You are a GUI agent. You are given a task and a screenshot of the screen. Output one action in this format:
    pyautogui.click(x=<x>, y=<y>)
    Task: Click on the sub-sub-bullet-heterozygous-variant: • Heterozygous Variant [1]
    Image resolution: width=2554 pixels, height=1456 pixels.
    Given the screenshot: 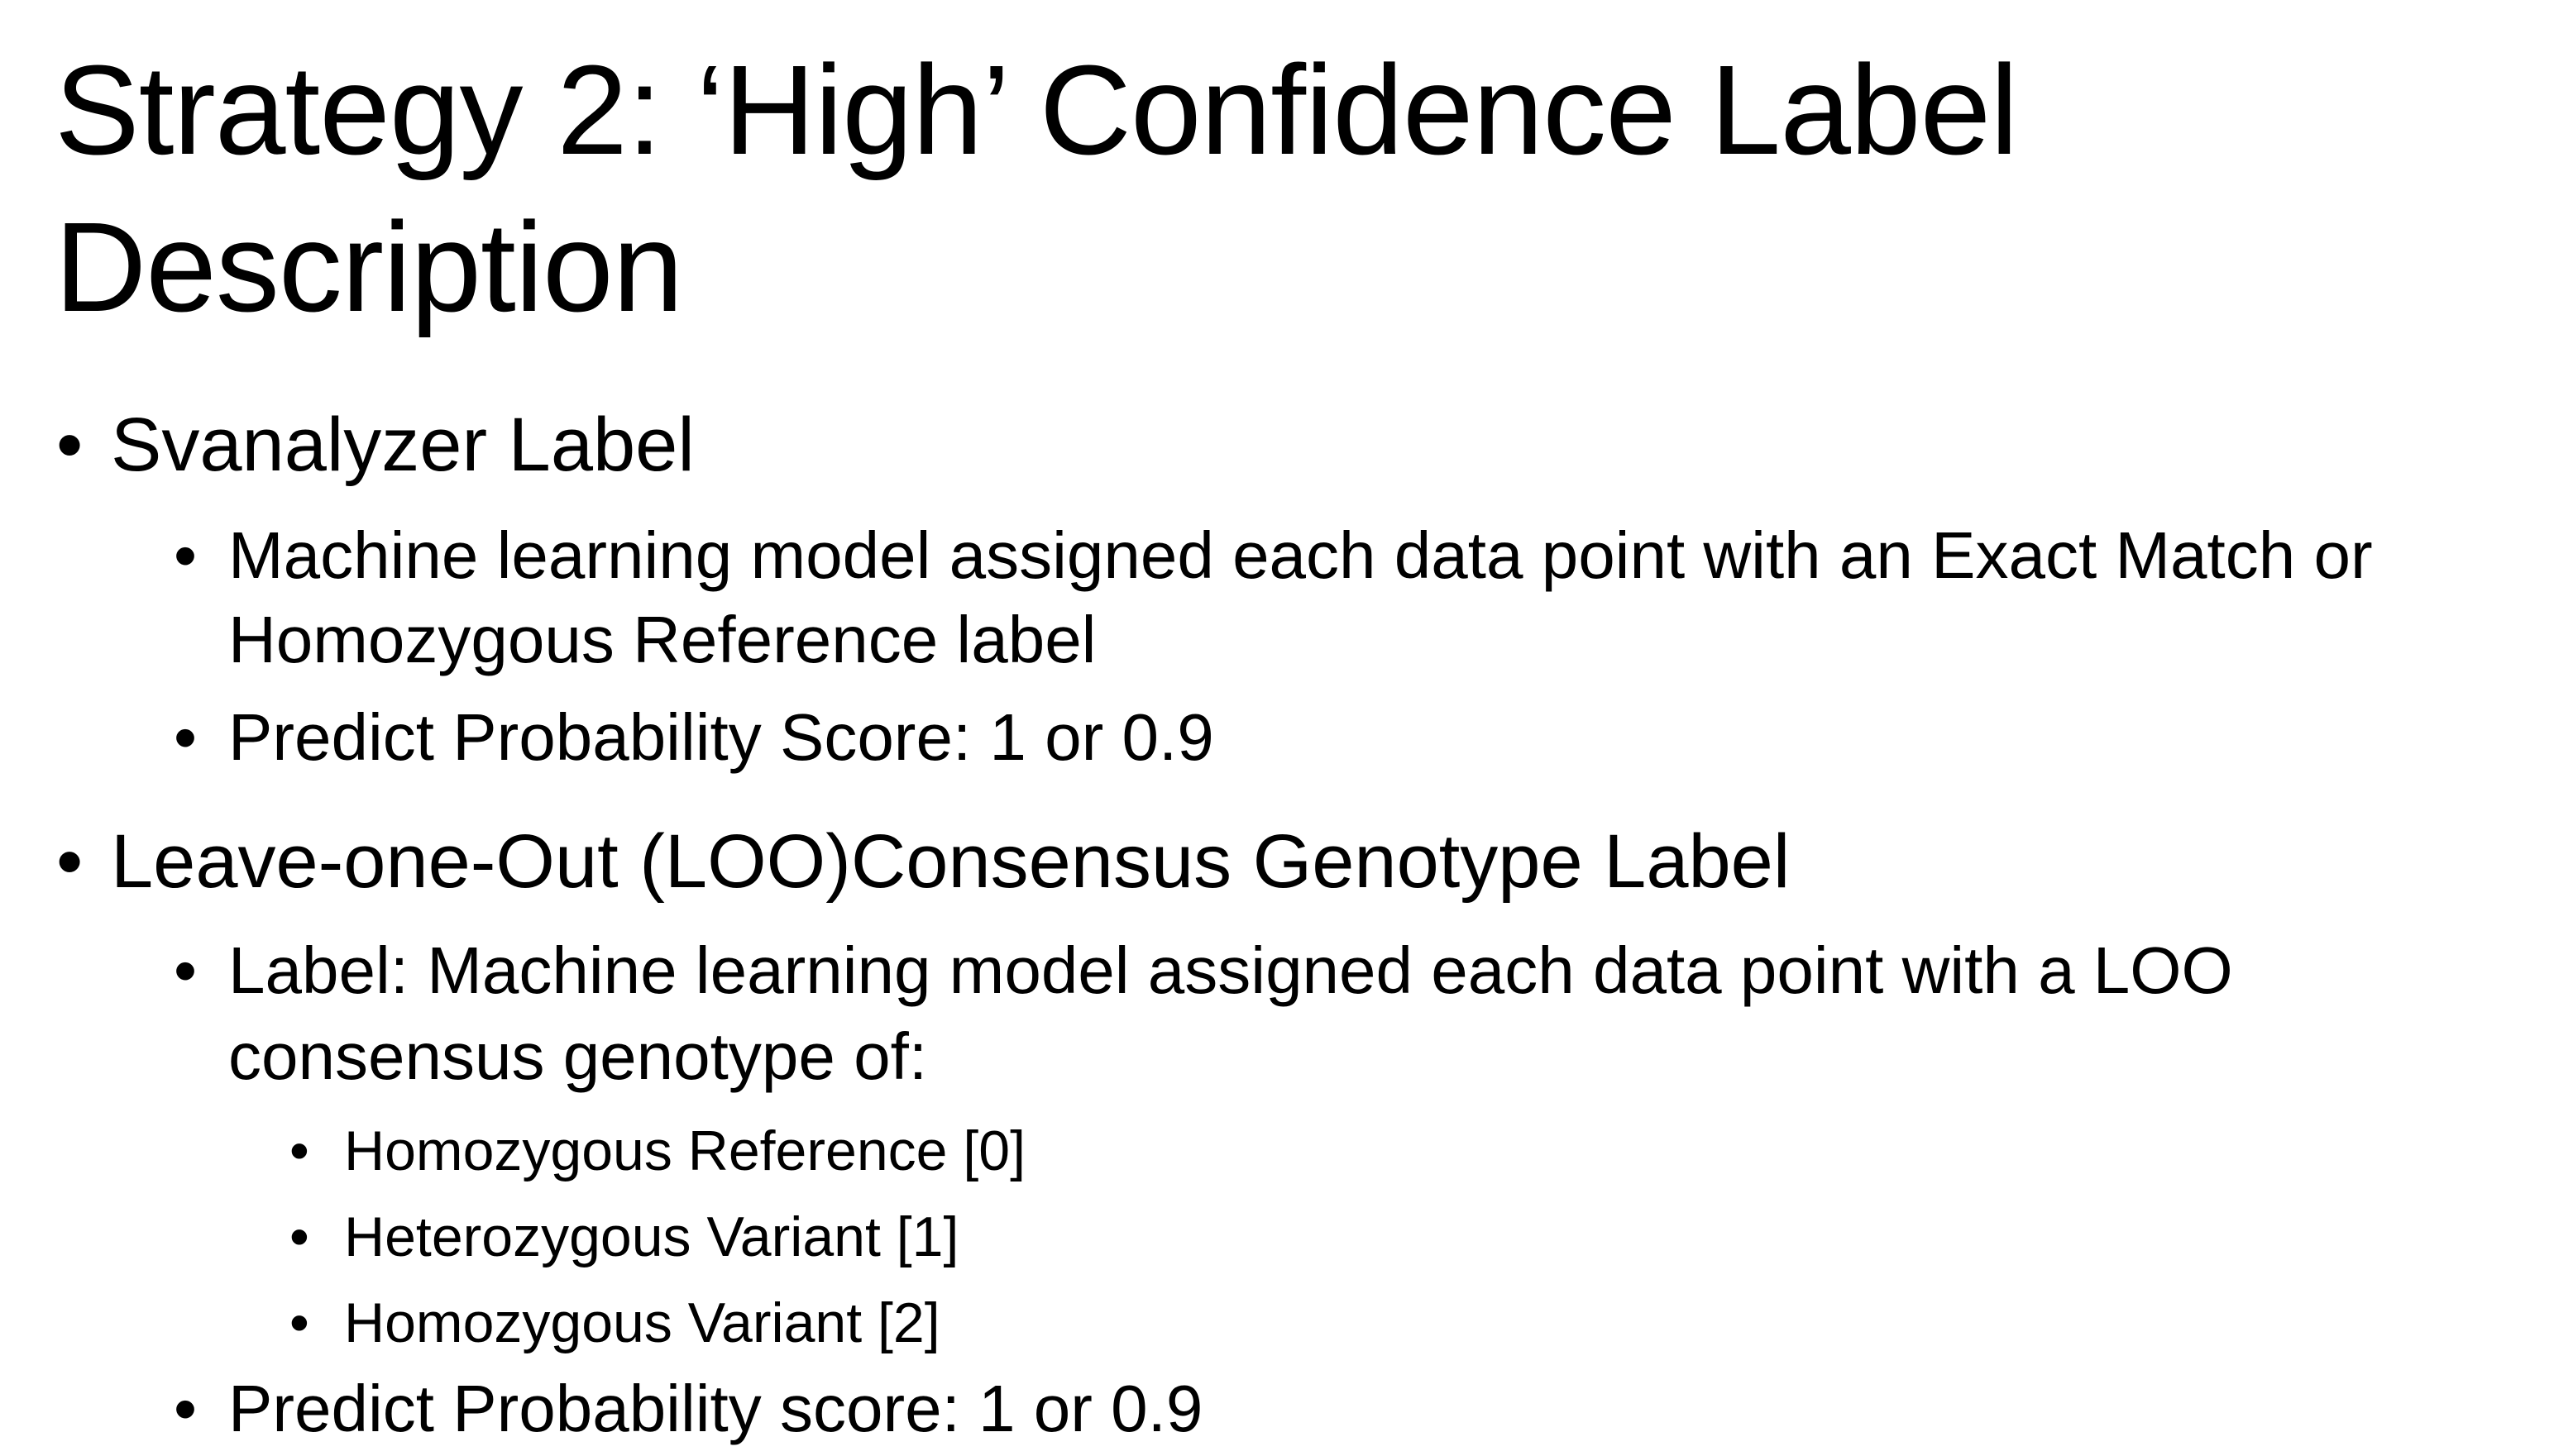 What is the action you would take?
    pyautogui.click(x=623, y=1237)
    